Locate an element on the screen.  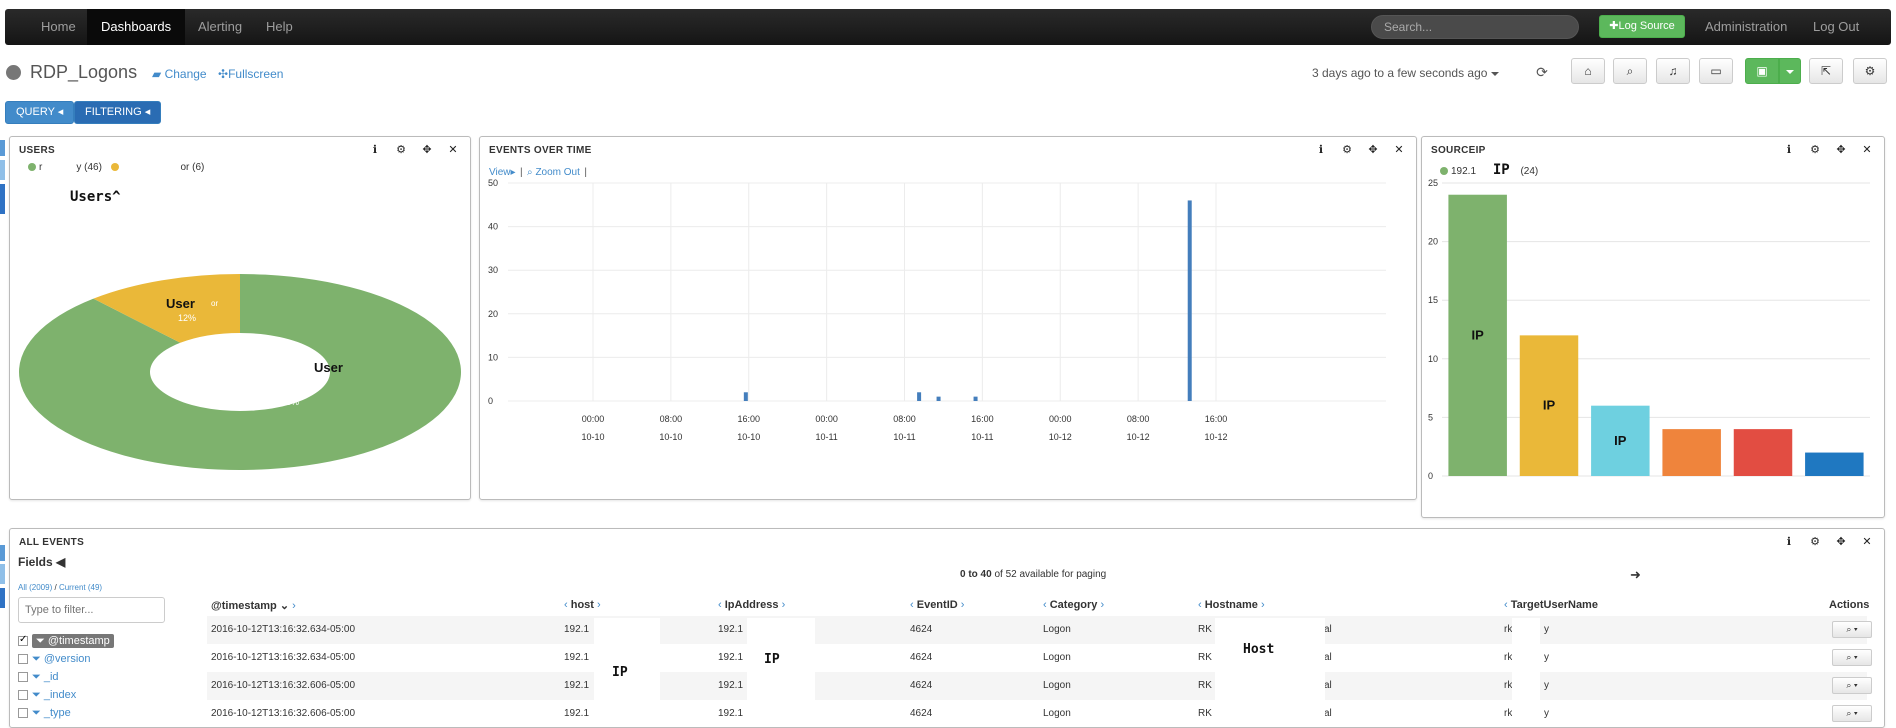
x-tick-label: 10-12 is located at coordinates (1138, 437).